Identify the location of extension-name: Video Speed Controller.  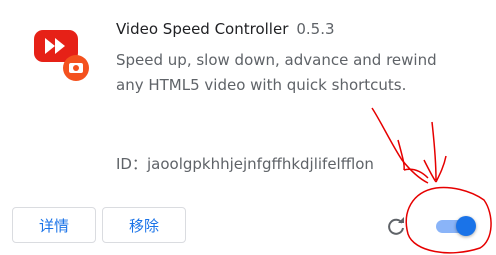
(202, 29).